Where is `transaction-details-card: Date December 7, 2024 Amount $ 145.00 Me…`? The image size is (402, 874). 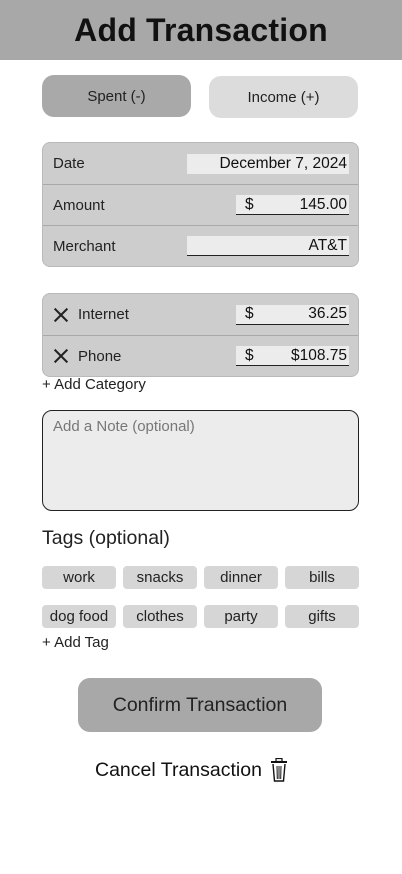
transaction-details-card: Date December 7, 2024 Amount $ 145.00 Me… is located at coordinates (200, 204).